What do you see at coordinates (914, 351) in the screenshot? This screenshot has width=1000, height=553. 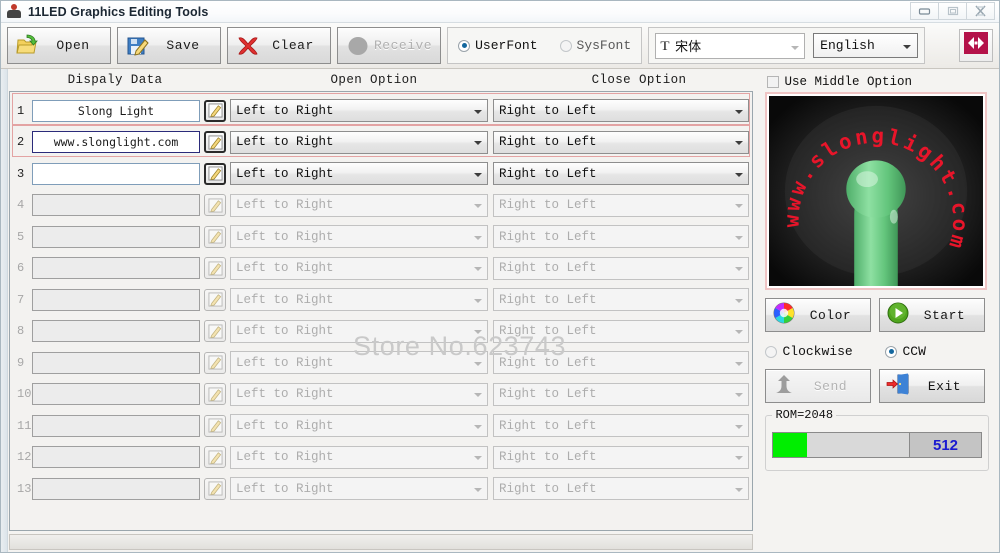 I see `ccw-radio-label: CCW` at bounding box center [914, 351].